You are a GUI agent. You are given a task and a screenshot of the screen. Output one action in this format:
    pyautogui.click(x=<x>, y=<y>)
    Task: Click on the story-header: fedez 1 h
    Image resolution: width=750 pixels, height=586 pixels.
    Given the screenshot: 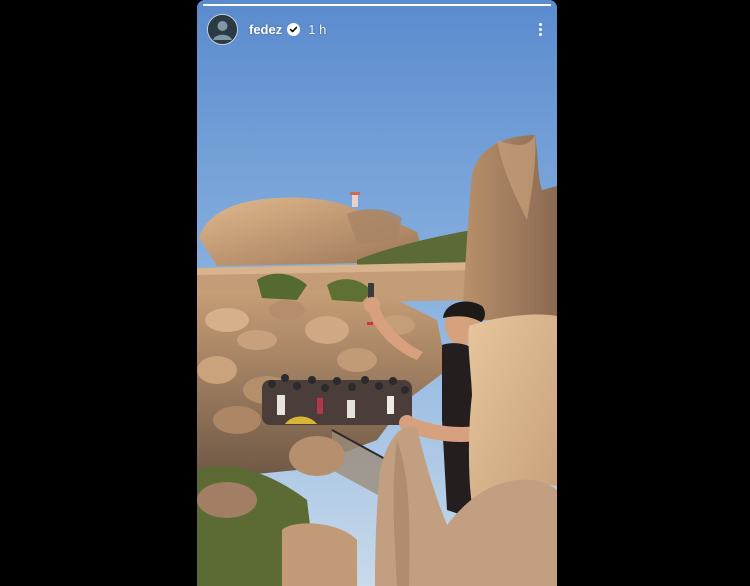 What is the action you would take?
    pyautogui.click(x=378, y=29)
    